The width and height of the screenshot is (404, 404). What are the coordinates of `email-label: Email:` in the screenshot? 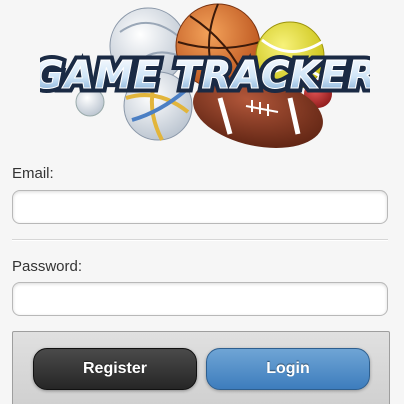 It's located at (33, 173).